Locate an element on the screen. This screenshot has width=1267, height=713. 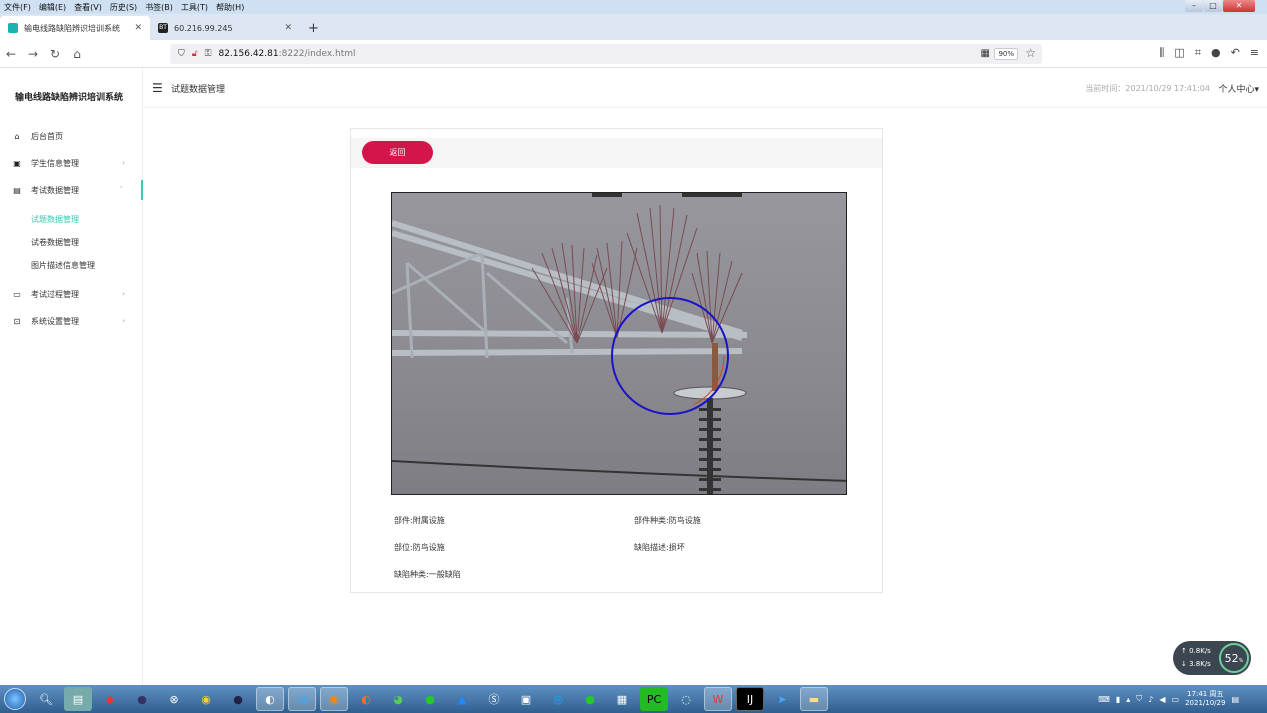
sidebar-icon: ◫ is located at coordinates (1179, 53).